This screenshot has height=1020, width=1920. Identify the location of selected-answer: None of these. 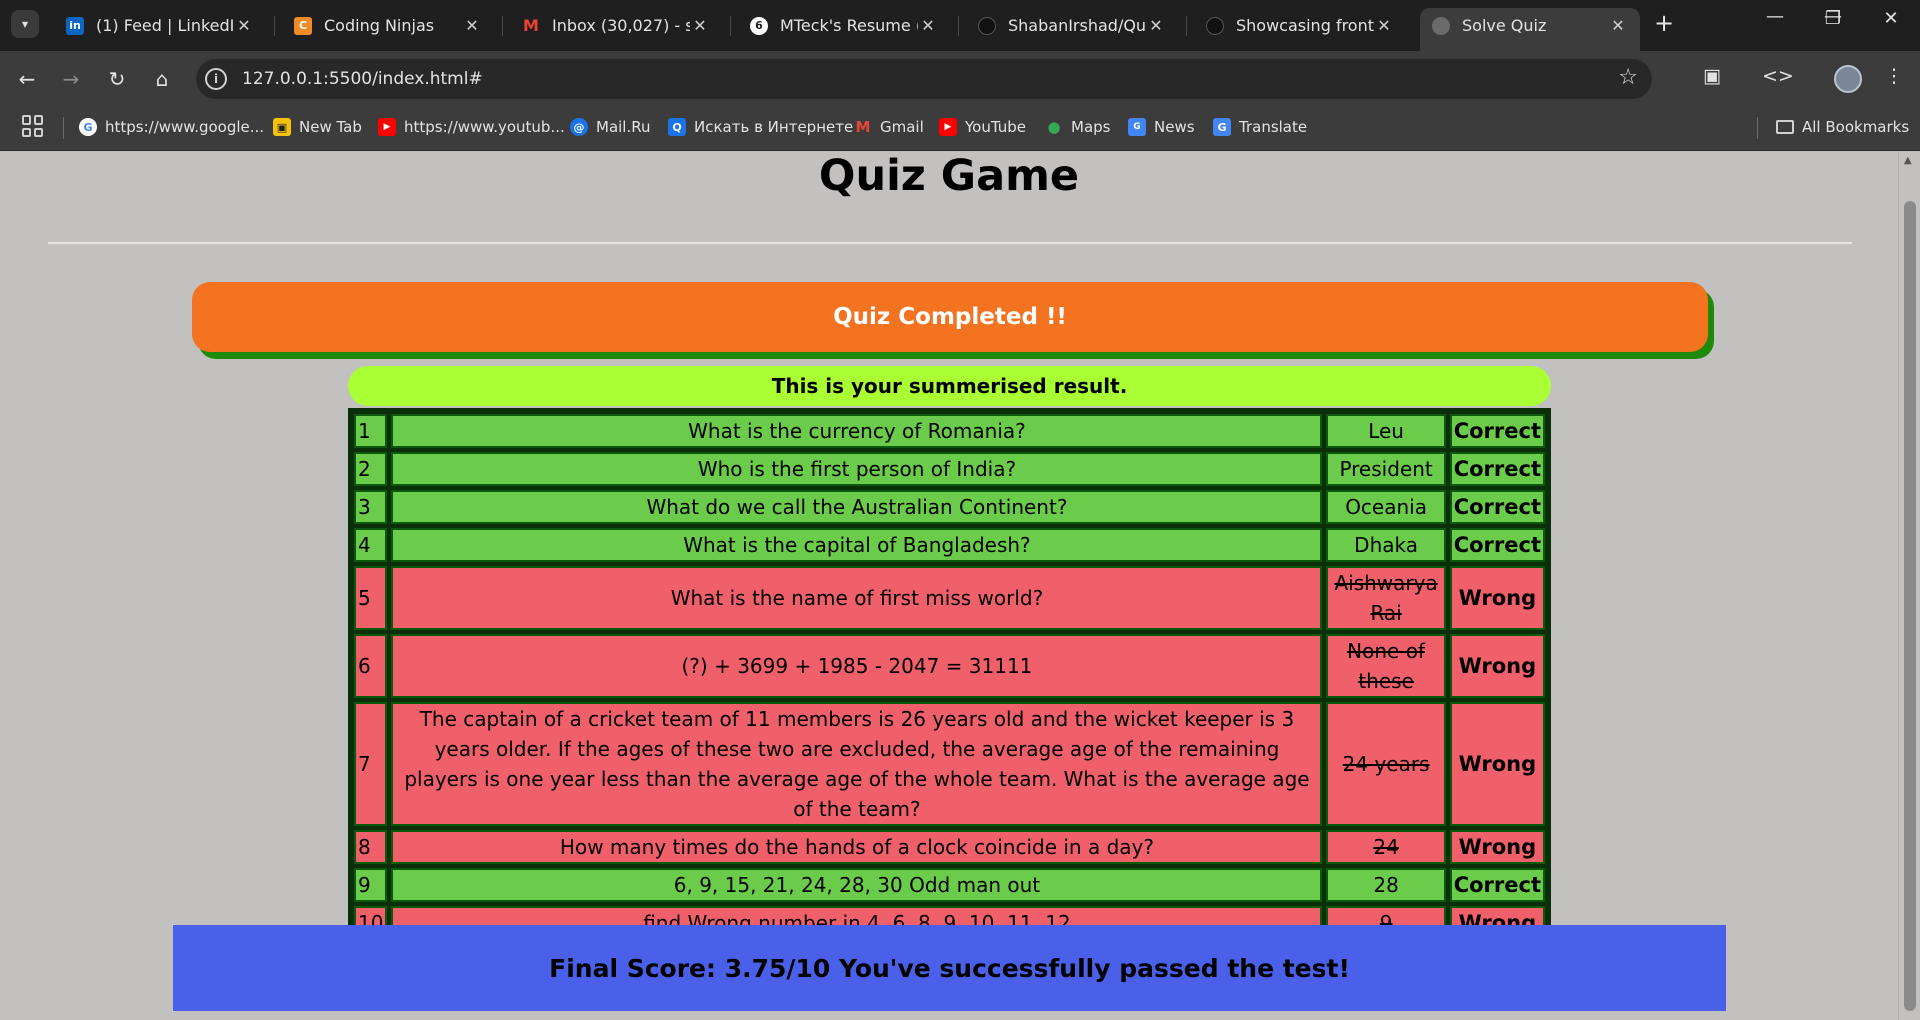
(1386, 666).